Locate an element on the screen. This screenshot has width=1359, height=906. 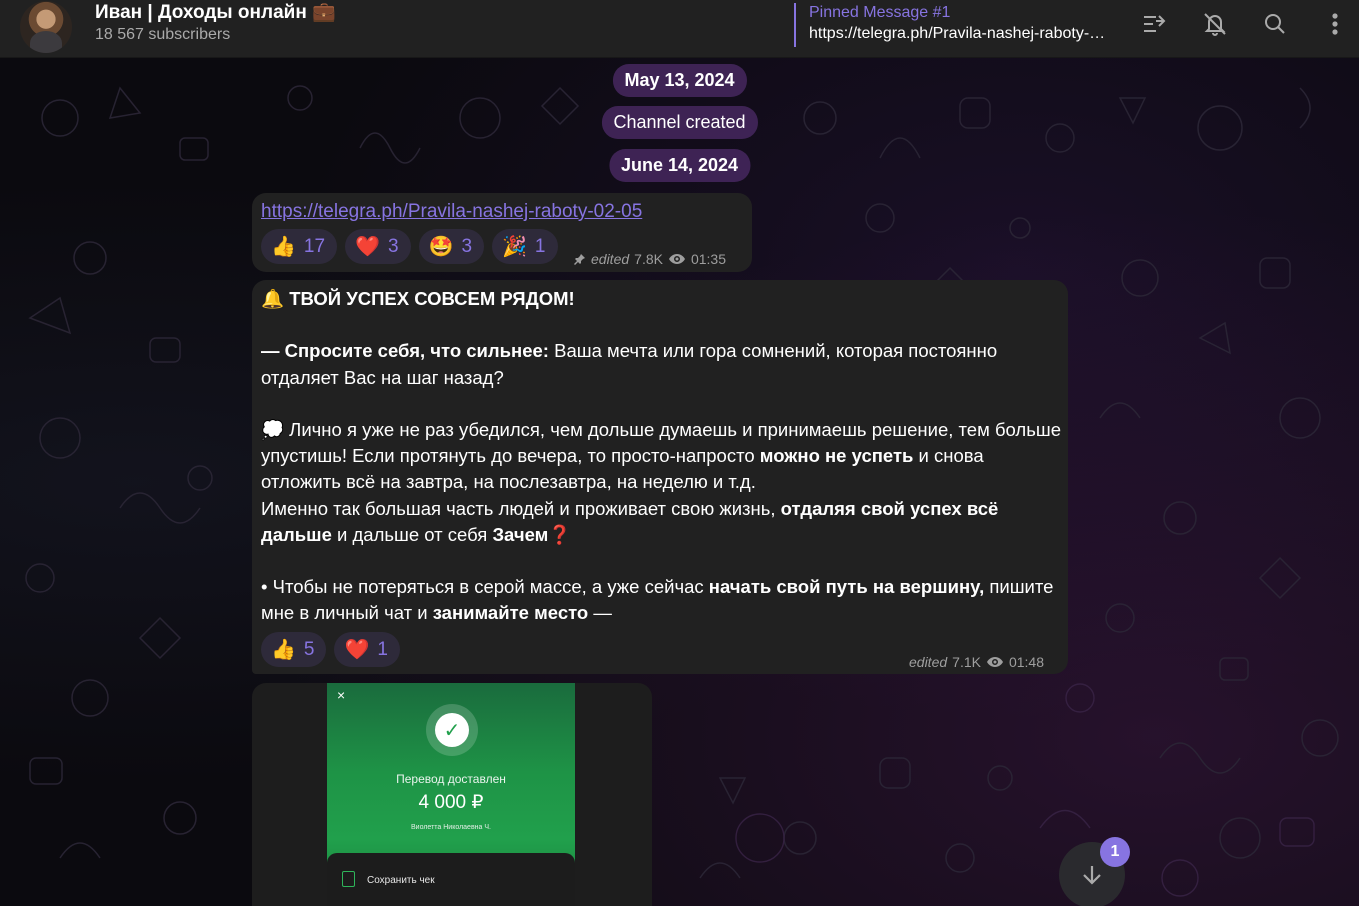
reaction-heart: ❤️ 1 is located at coordinates (367, 649).